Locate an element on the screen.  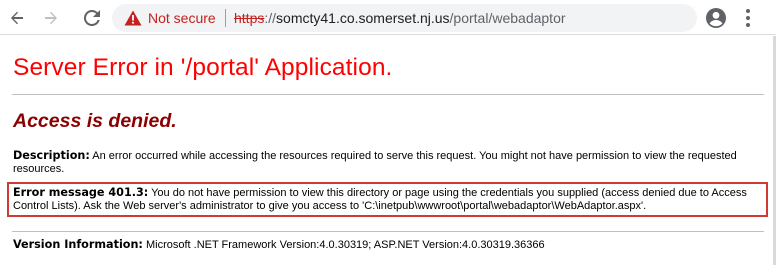
arrow-right-icon is located at coordinates (51, 18).